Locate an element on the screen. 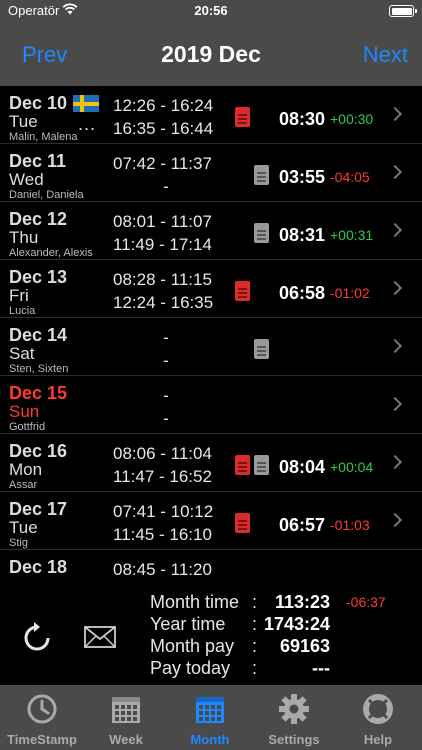 This screenshot has width=422, height=750. tab-label: Week is located at coordinates (126, 739).